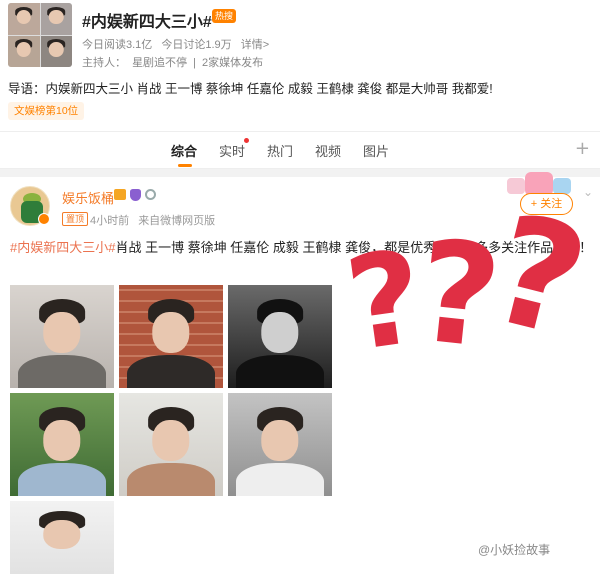 The image size is (600, 574). I want to click on post-meta: 4小时前 来自微博网页版, so click(155, 220).